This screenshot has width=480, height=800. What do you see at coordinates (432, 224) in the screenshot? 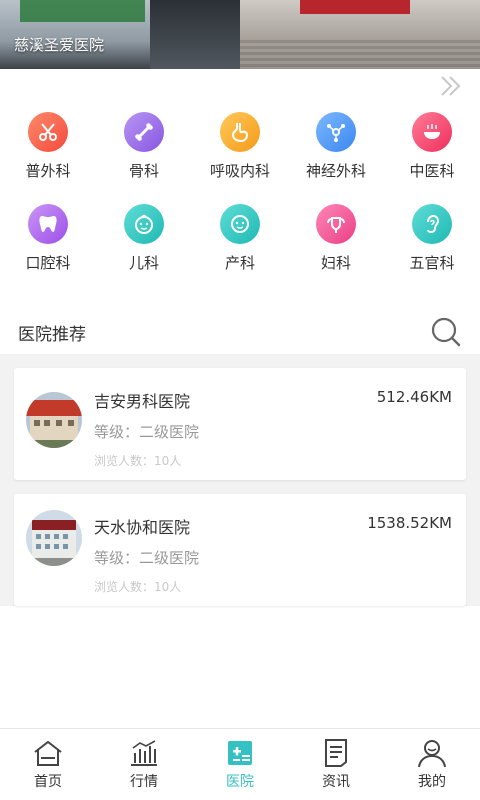
I see `ear-icon` at bounding box center [432, 224].